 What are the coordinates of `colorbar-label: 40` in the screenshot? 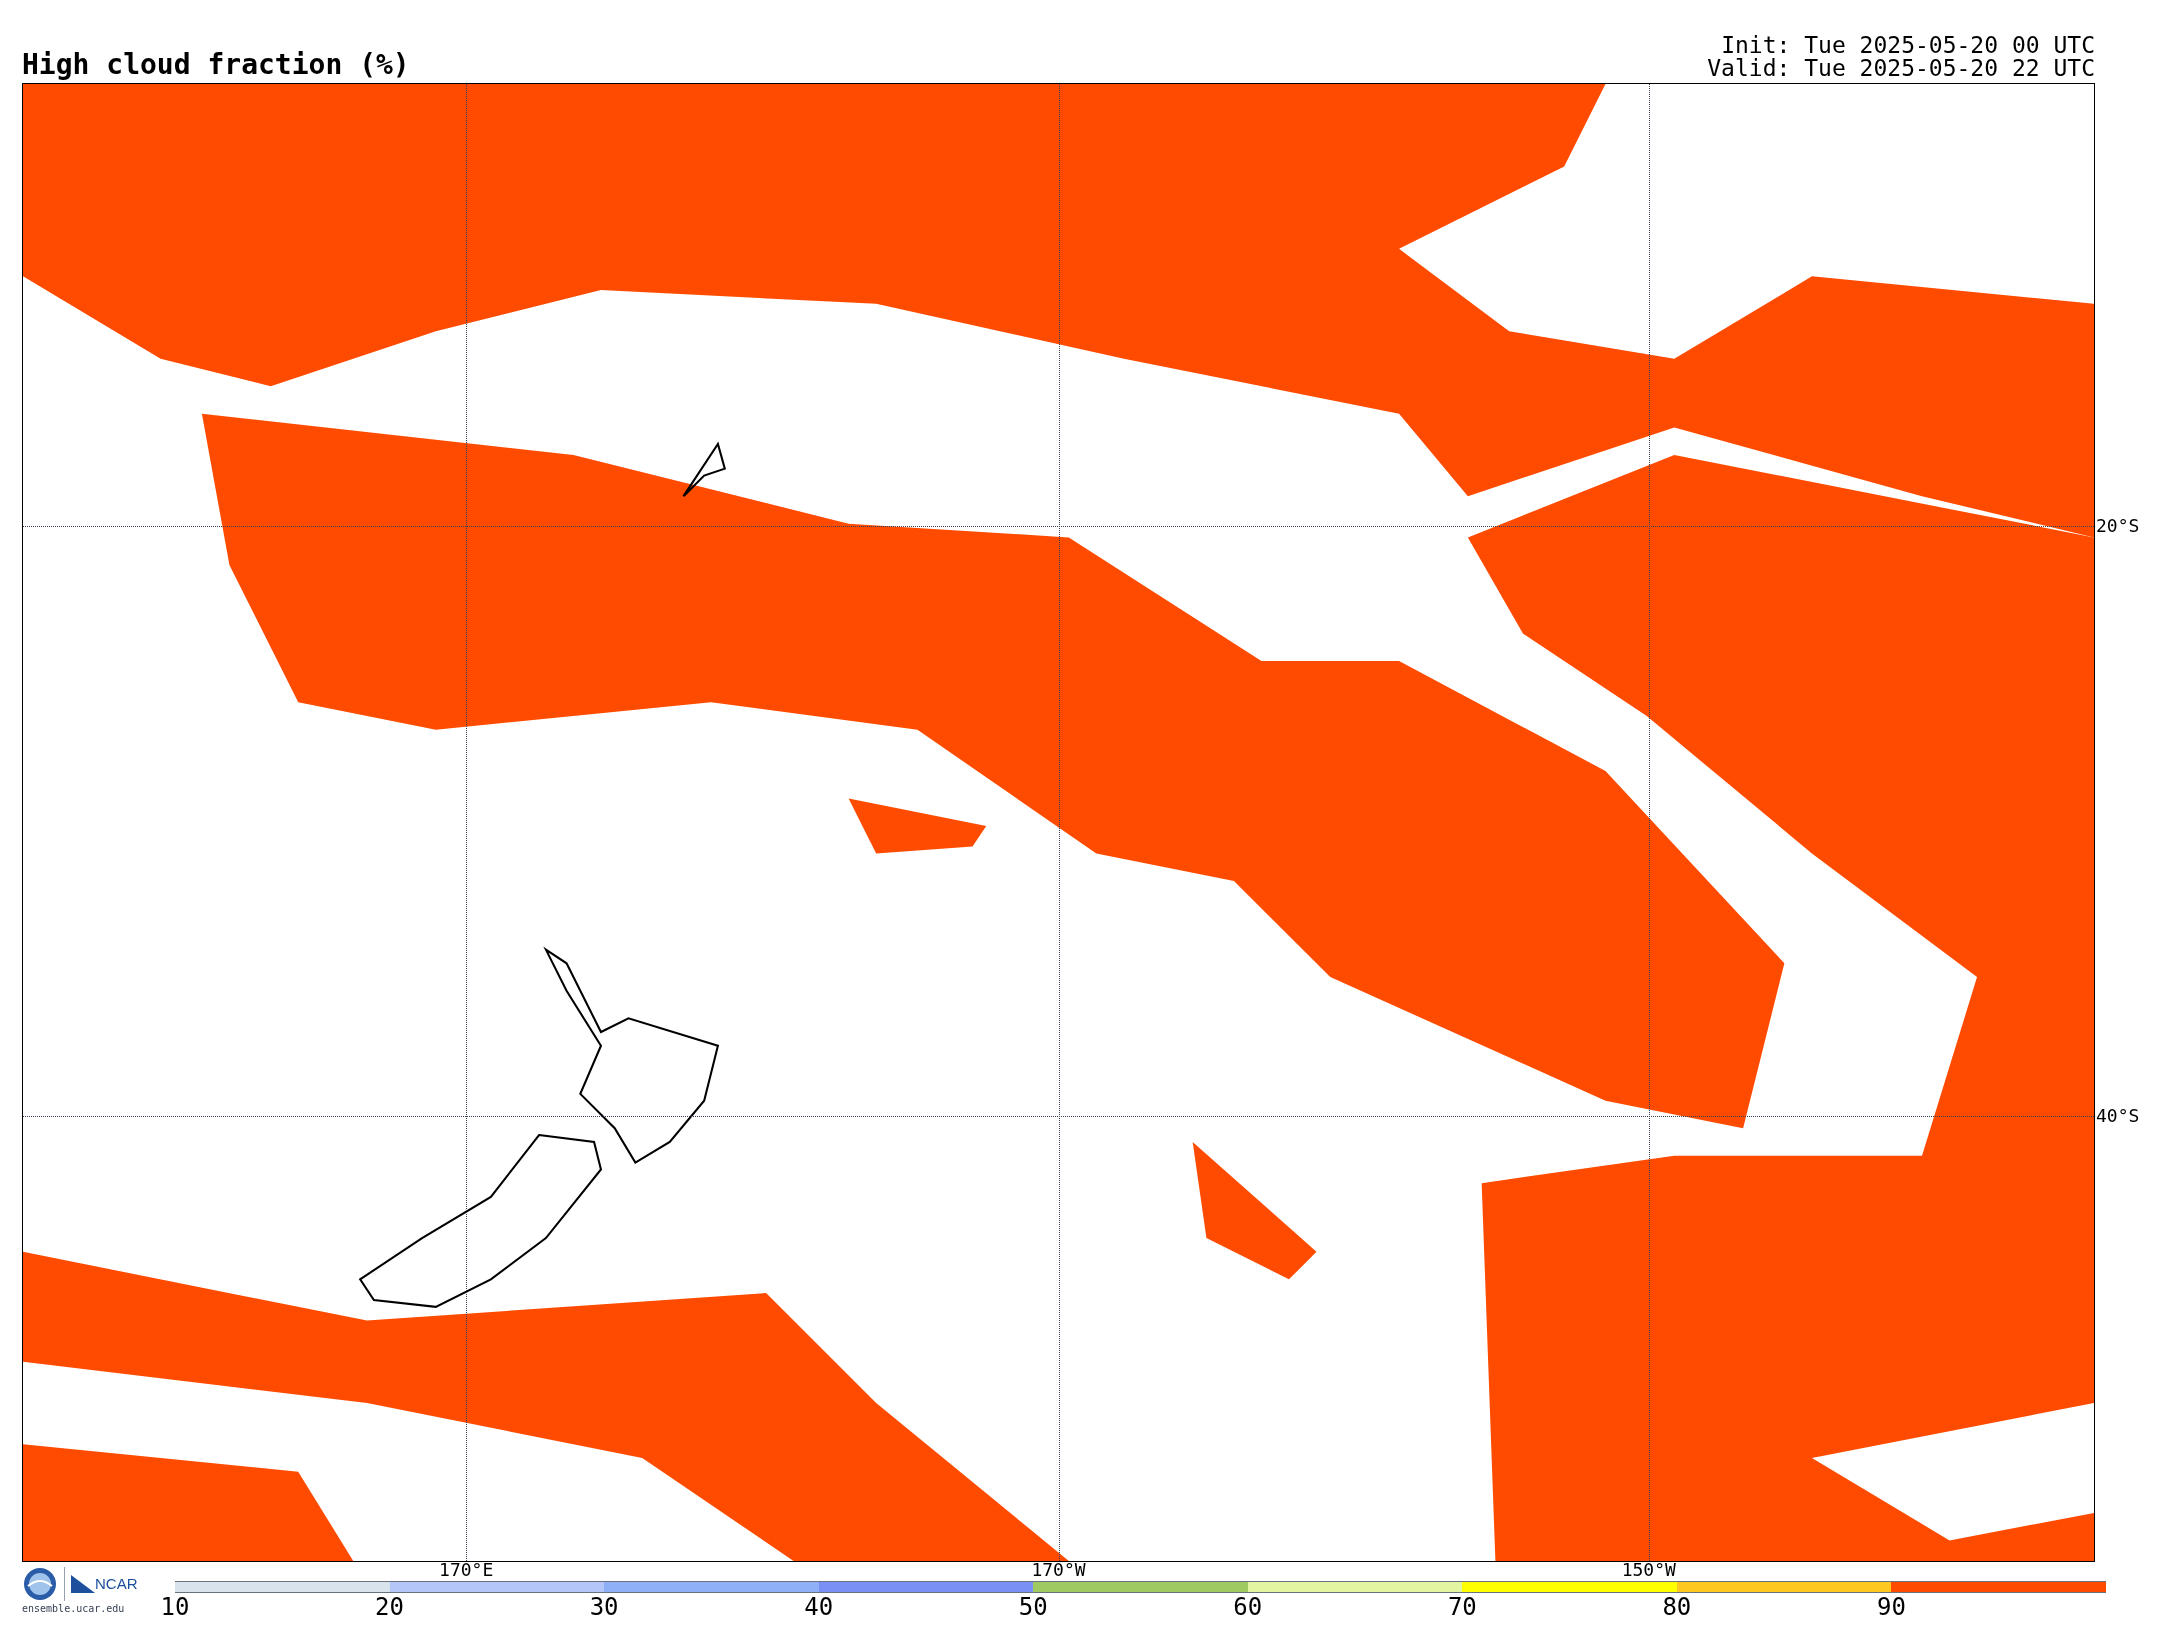 It's located at (819, 1607).